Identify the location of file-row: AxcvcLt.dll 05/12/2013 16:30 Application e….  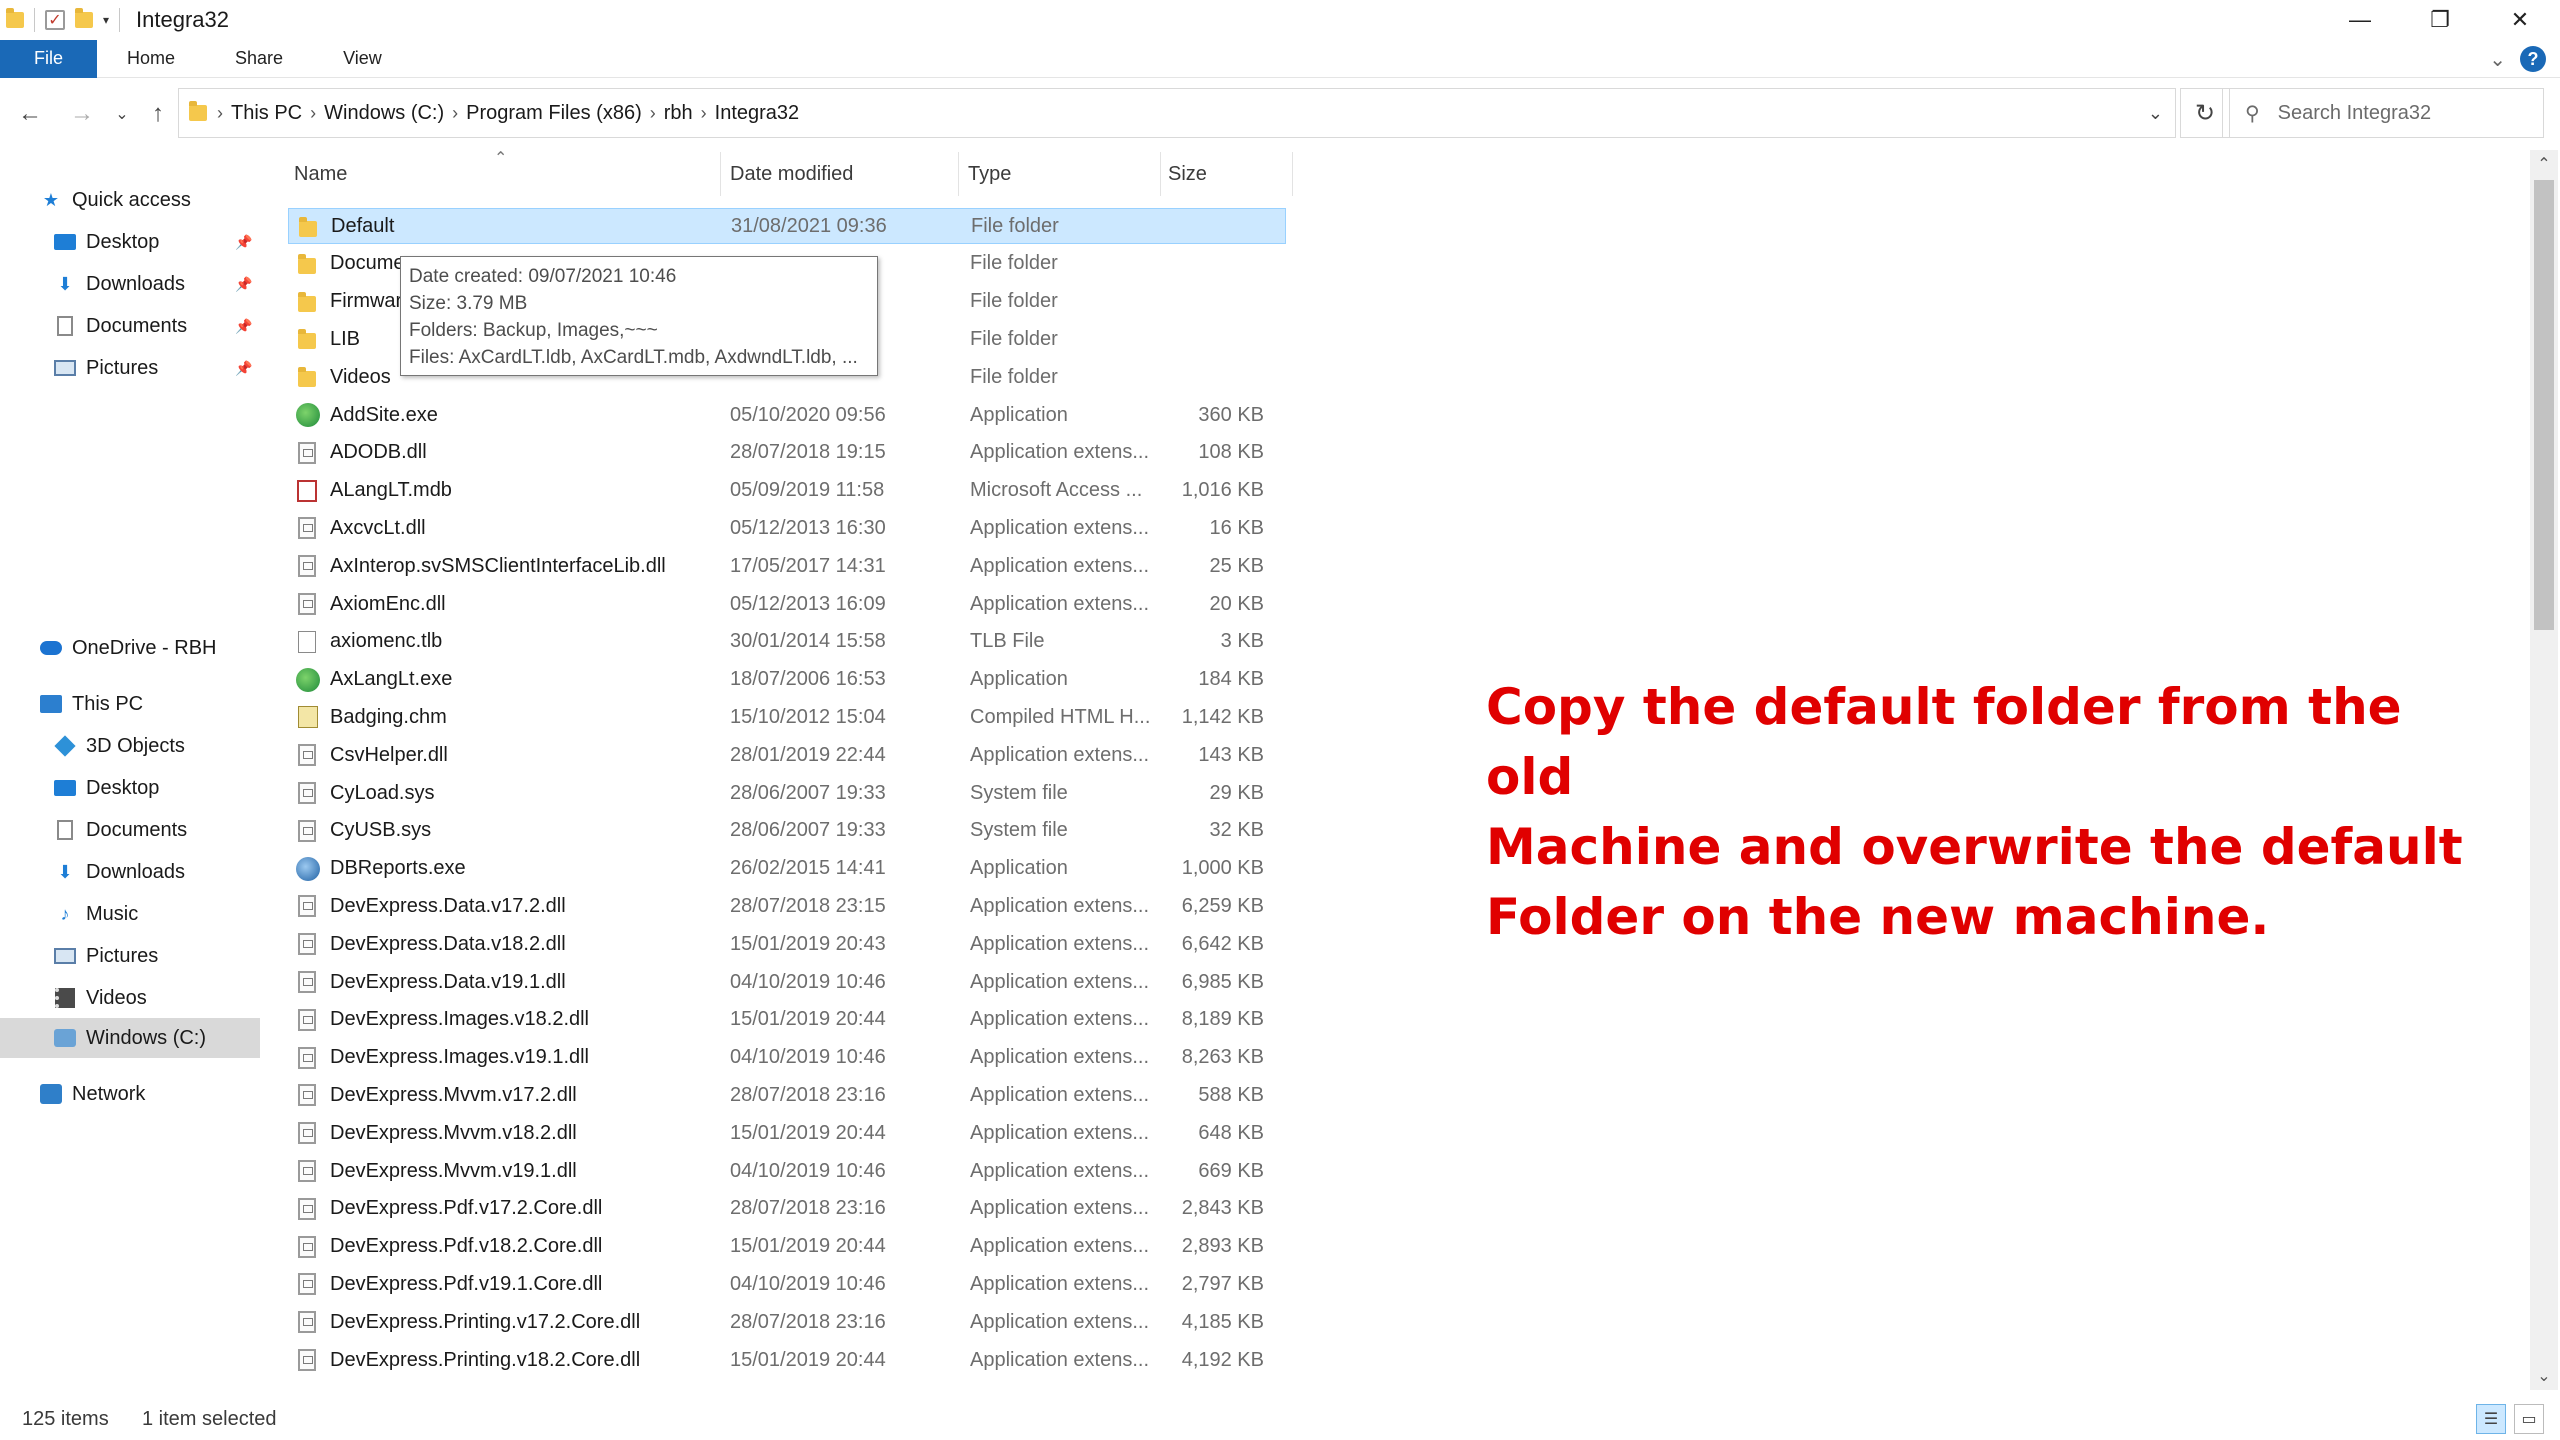
(788, 528).